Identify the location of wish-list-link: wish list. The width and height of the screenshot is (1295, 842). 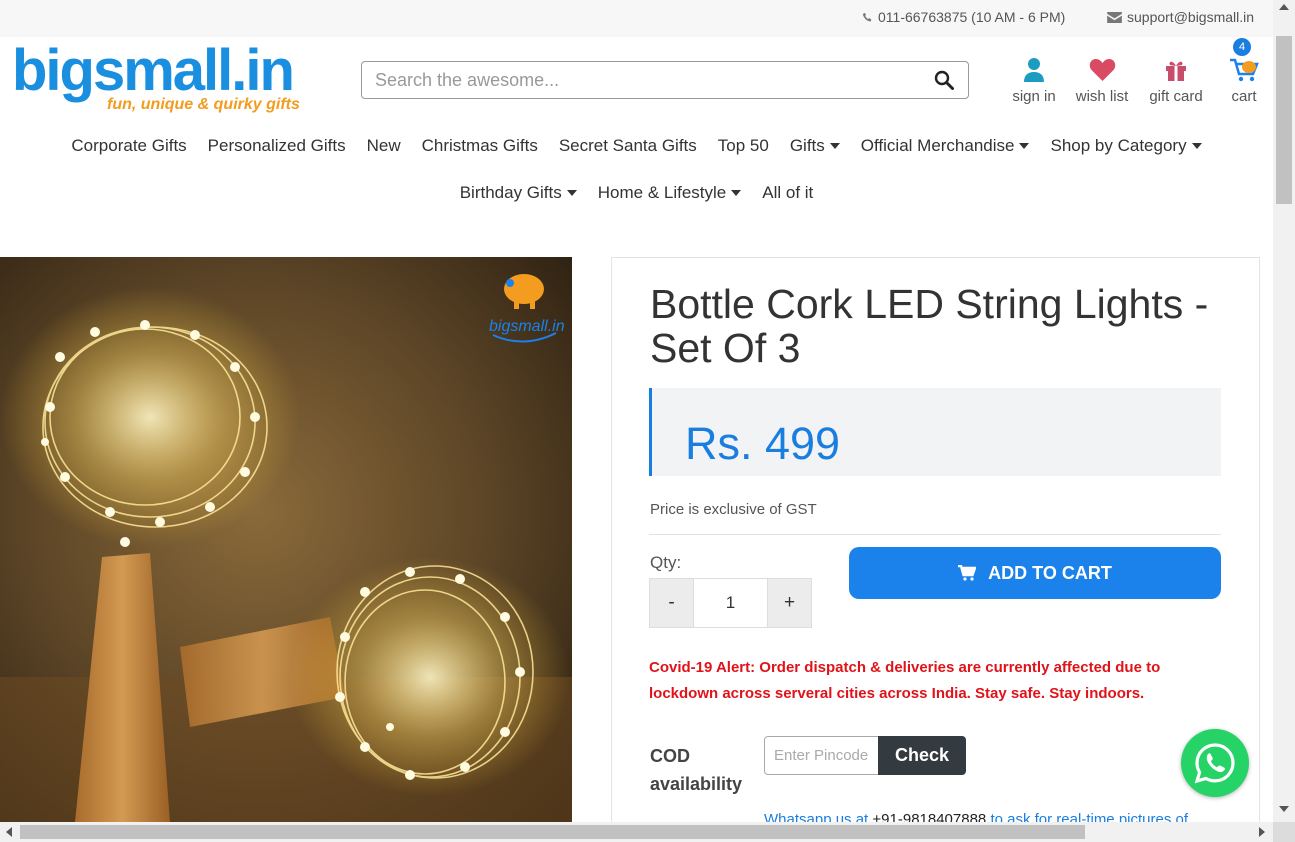
(1102, 78).